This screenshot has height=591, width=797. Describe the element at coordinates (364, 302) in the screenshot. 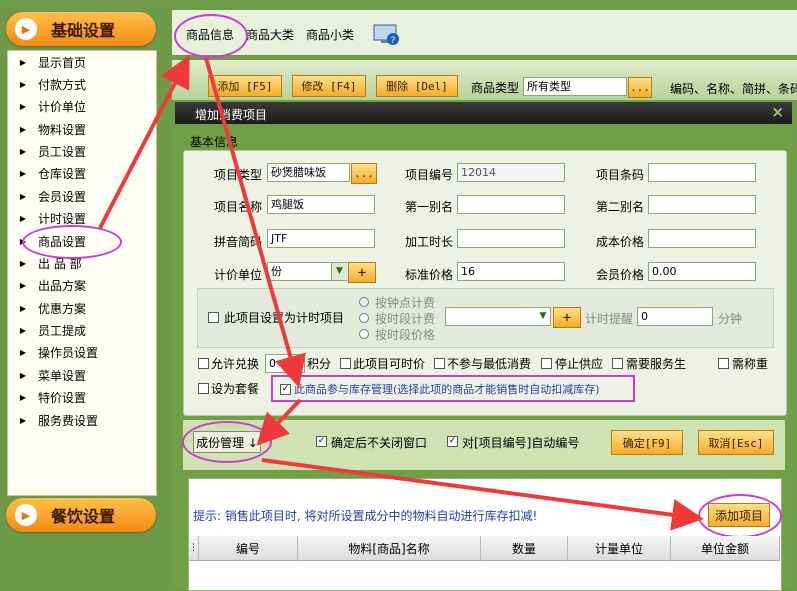

I see `radio-by-hour` at that location.